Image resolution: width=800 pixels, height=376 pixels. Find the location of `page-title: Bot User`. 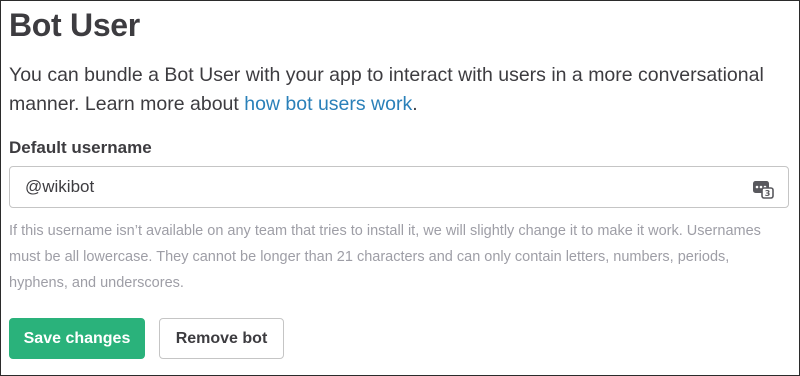

page-title: Bot User is located at coordinates (74, 25).